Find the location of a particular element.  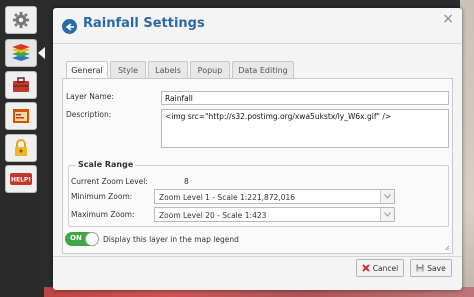

layers-tool-button is located at coordinates (21, 53).